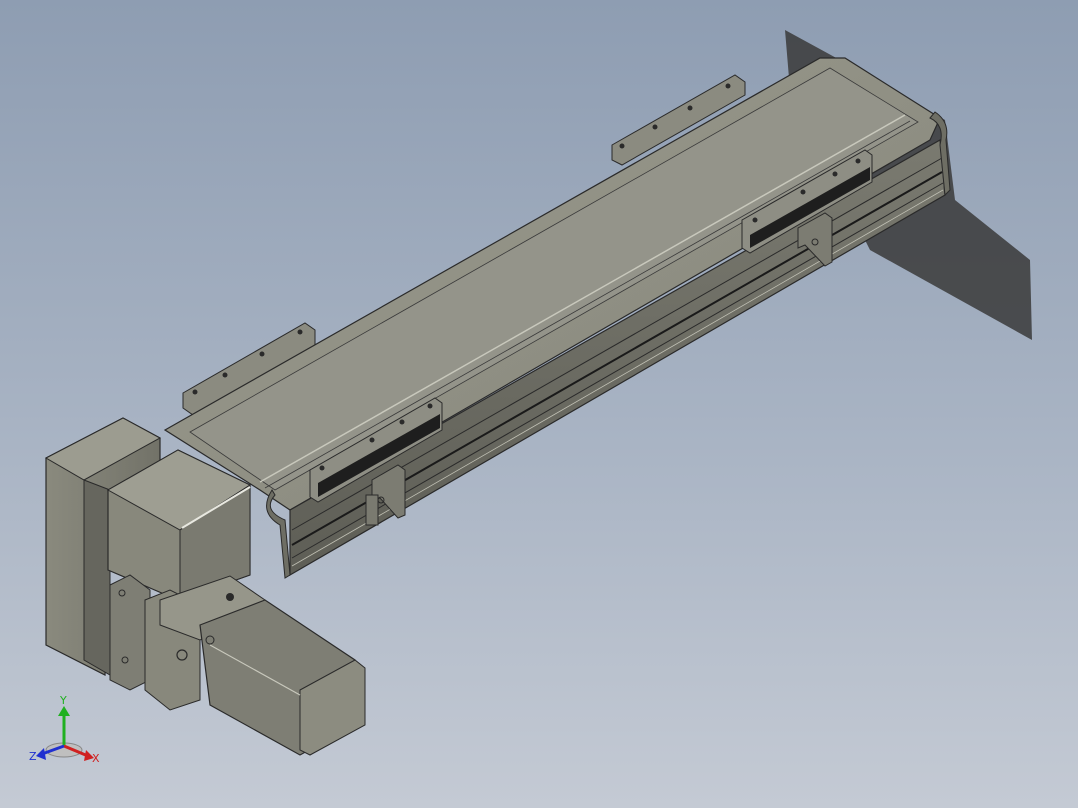 The width and height of the screenshot is (1078, 808). I want to click on z-arrow-head-icon, so click(41, 754).